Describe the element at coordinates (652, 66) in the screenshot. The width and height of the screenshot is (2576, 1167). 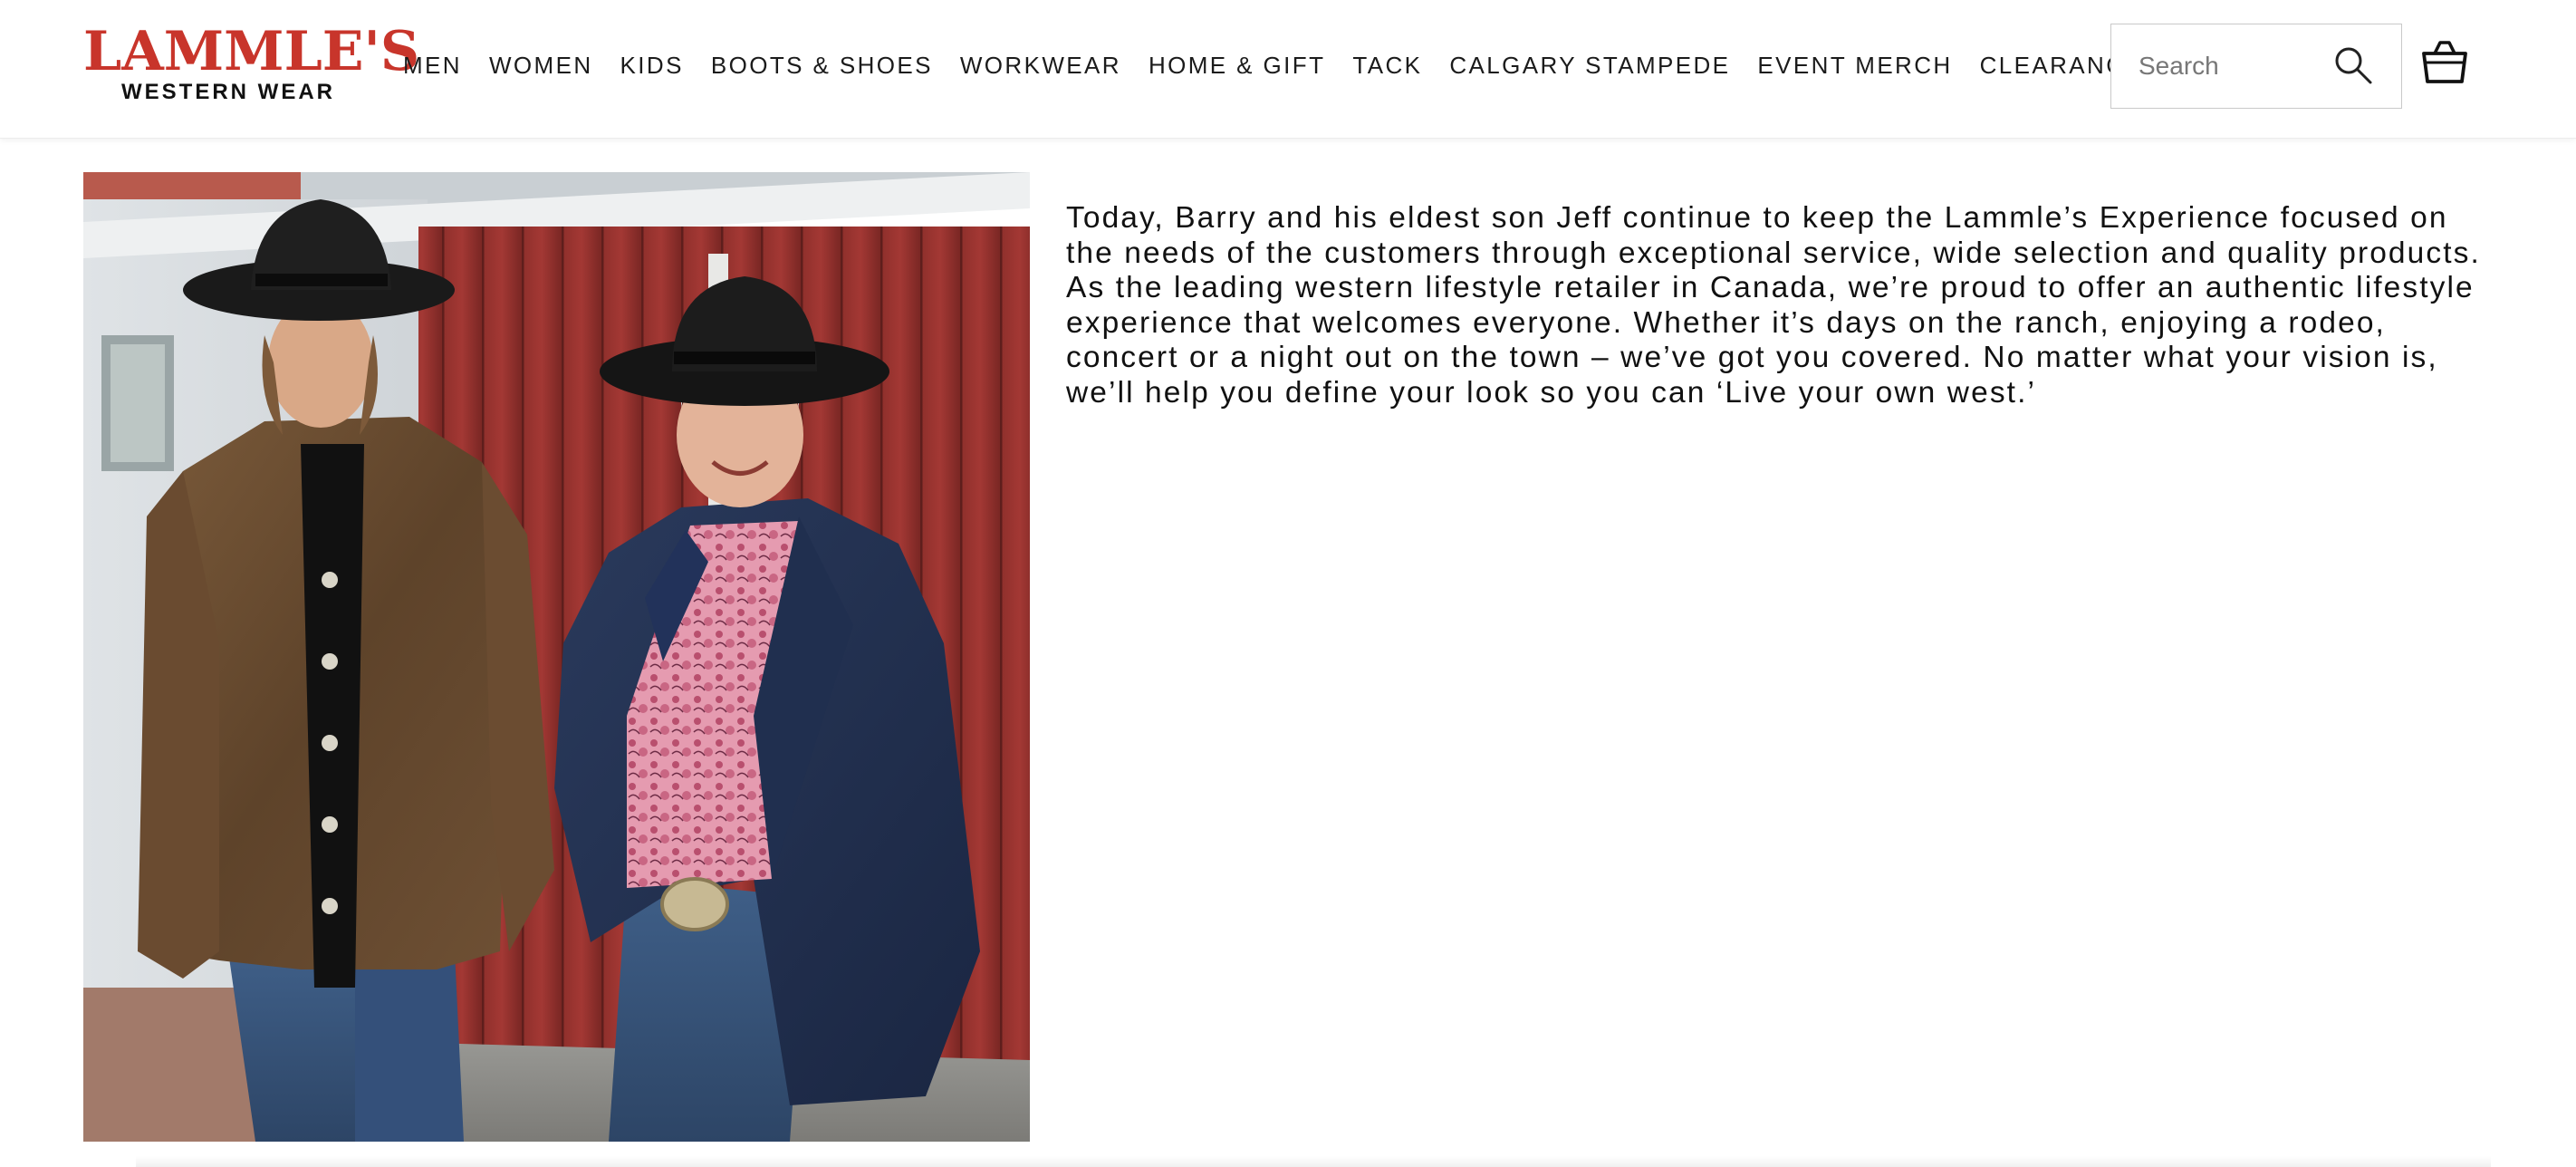
I see `nav-item-kids: KIDS` at that location.